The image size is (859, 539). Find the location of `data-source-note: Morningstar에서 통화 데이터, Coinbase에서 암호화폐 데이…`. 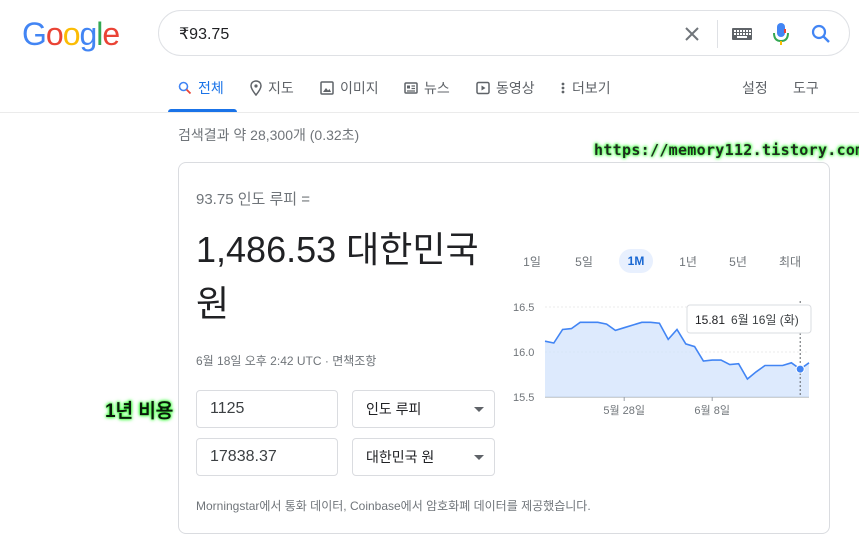

data-source-note: Morningstar에서 통화 데이터, Coinbase에서 암호화폐 데이… is located at coordinates (393, 506).